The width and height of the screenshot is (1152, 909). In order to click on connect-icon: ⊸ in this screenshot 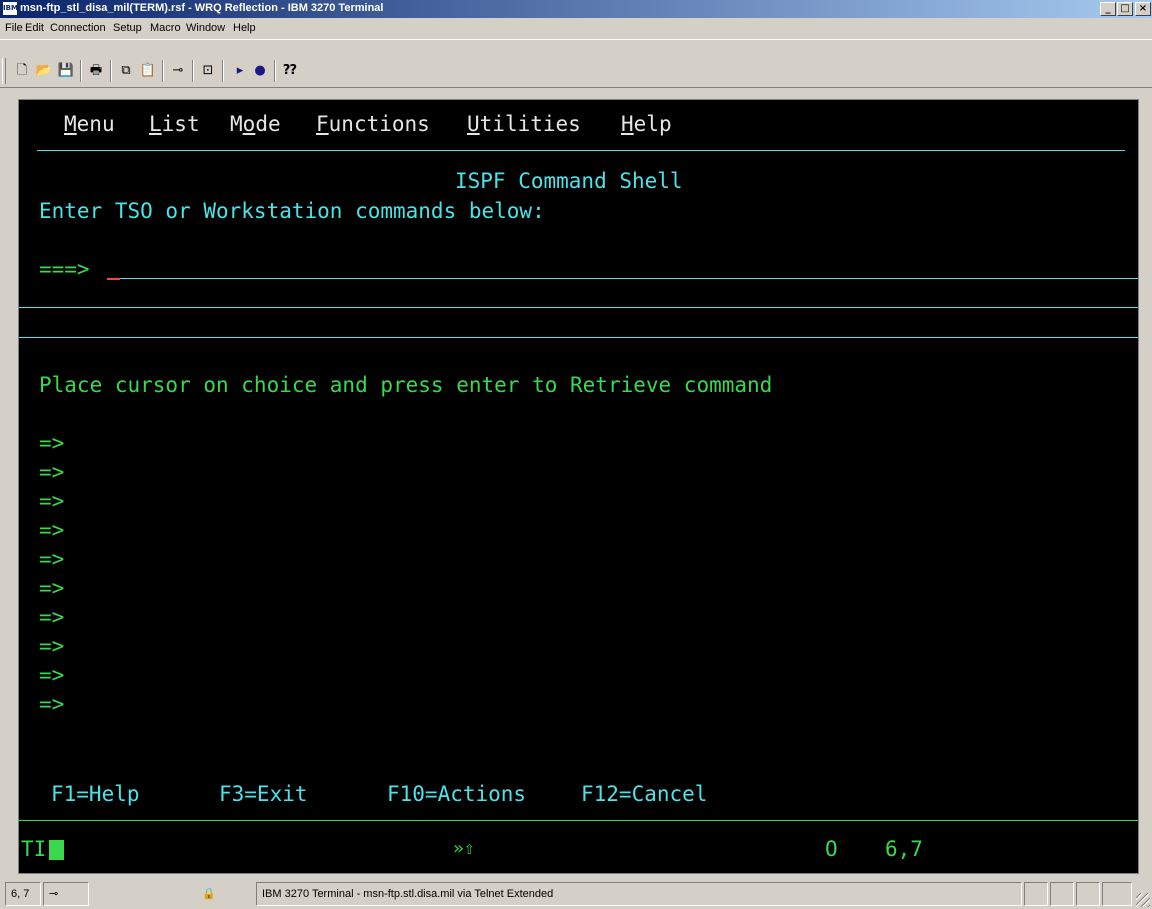, I will do `click(178, 71)`.